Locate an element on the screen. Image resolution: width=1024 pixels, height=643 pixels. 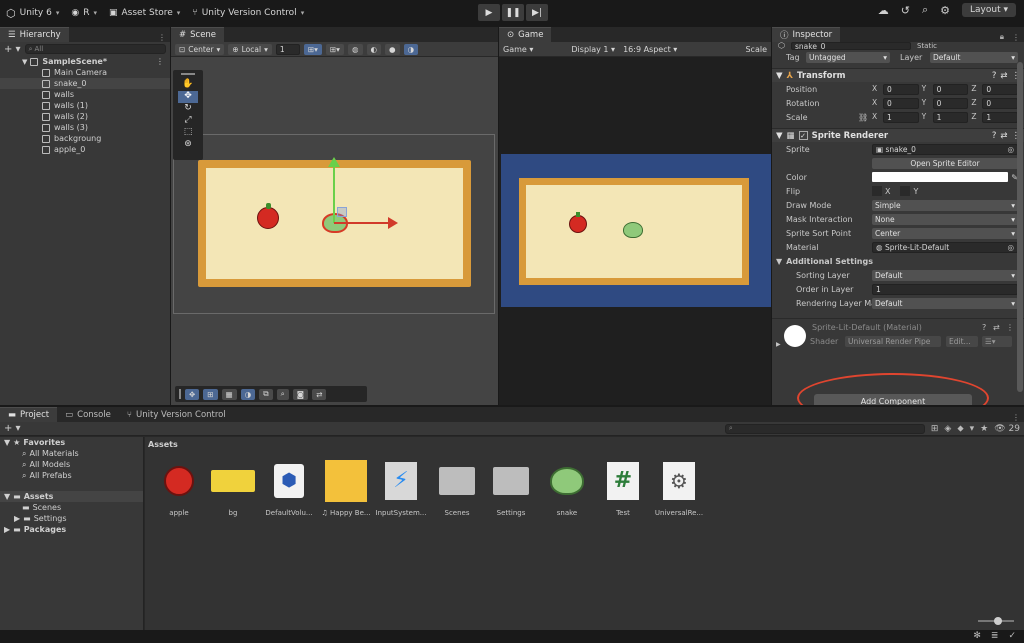
user-button: ◉ R ▾ is located at coordinates (84, 13).